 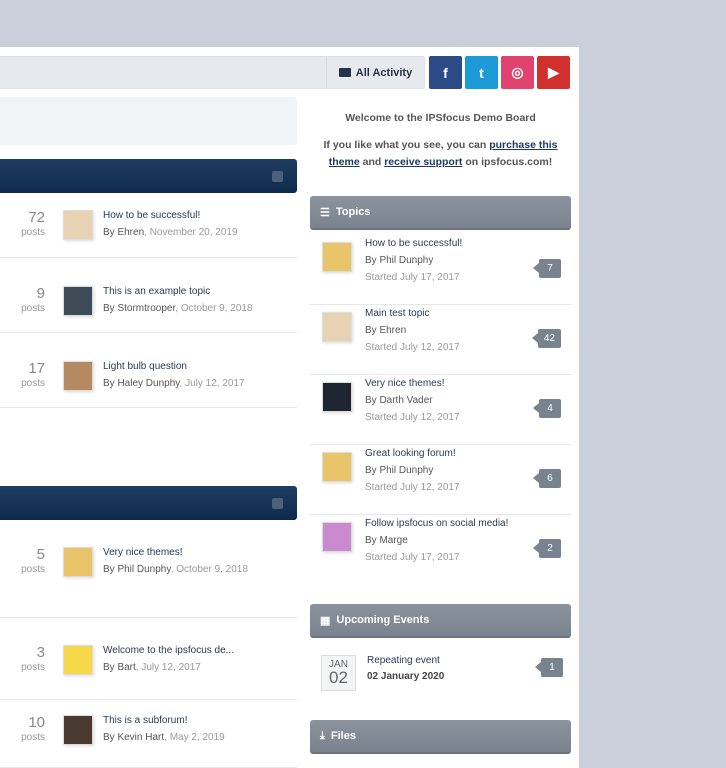 I want to click on topic-title: Very nice themes!, so click(x=412, y=383).